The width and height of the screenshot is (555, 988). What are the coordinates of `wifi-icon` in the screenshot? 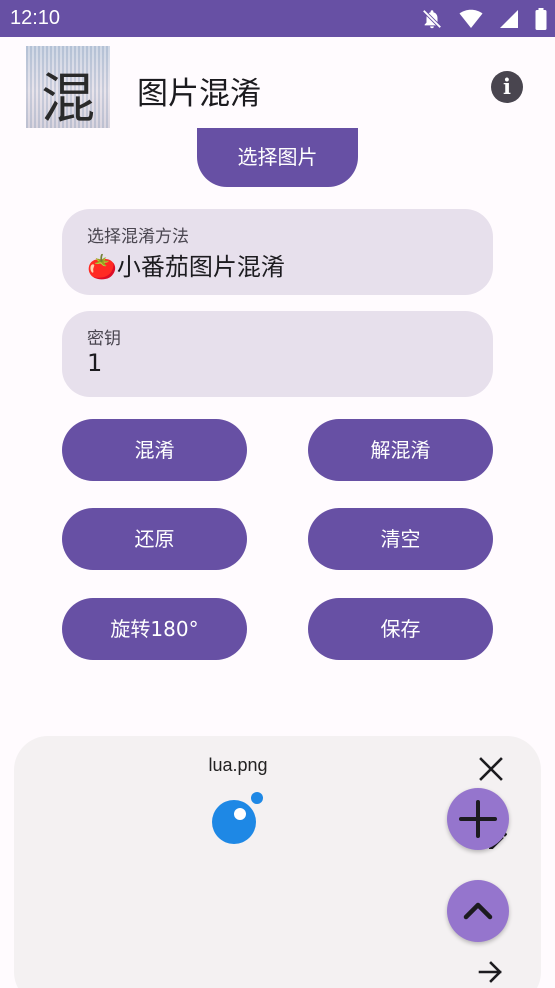 It's located at (471, 18).